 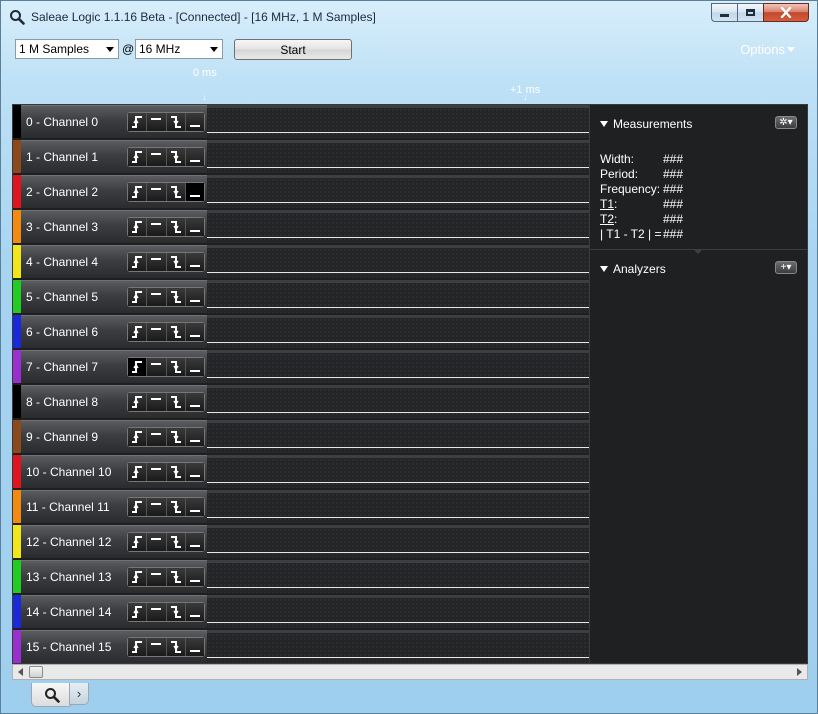 What do you see at coordinates (114, 541) in the screenshot?
I see `channel-label-area: 12 - Channel 12` at bounding box center [114, 541].